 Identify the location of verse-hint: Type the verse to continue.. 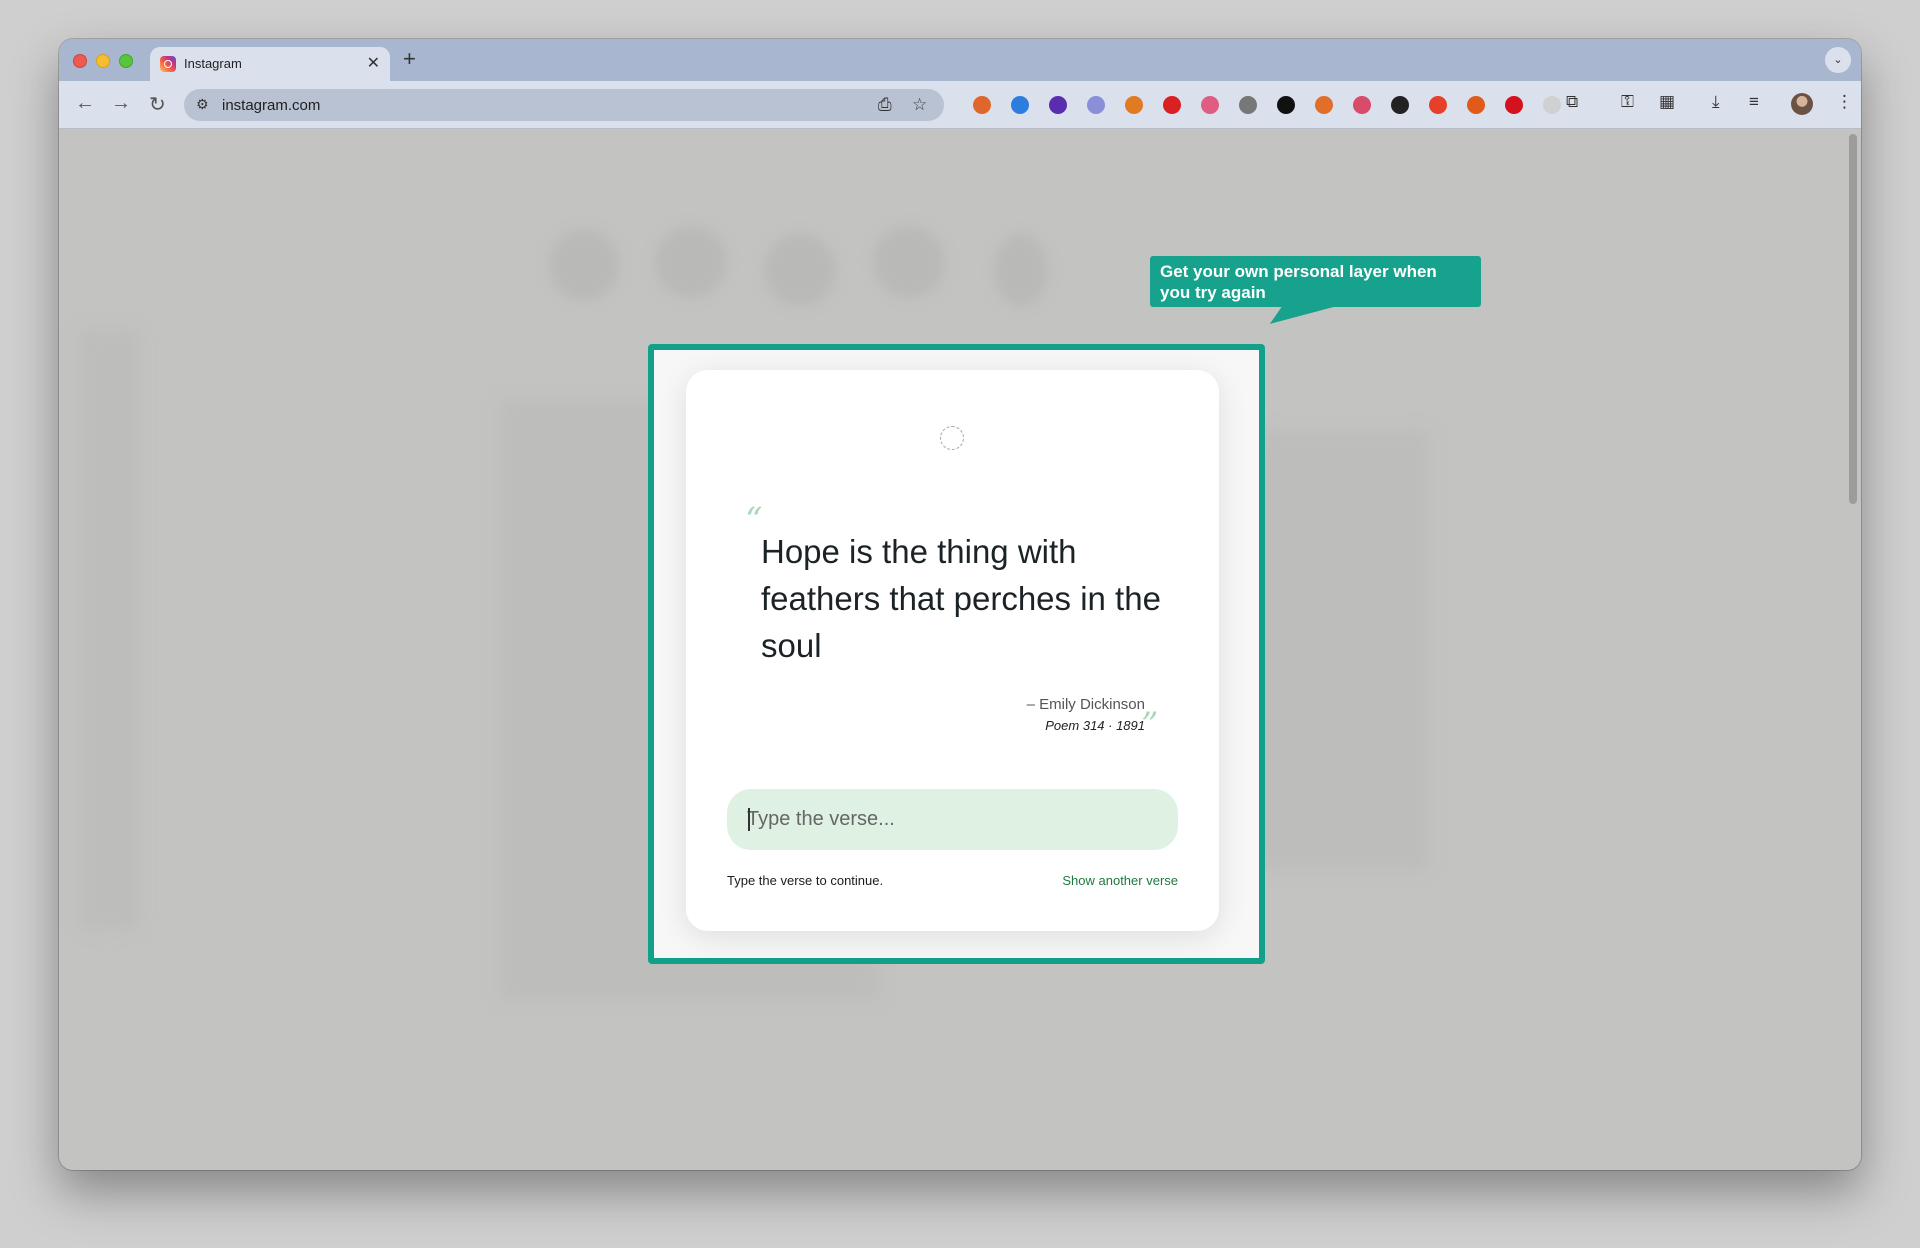
(805, 880).